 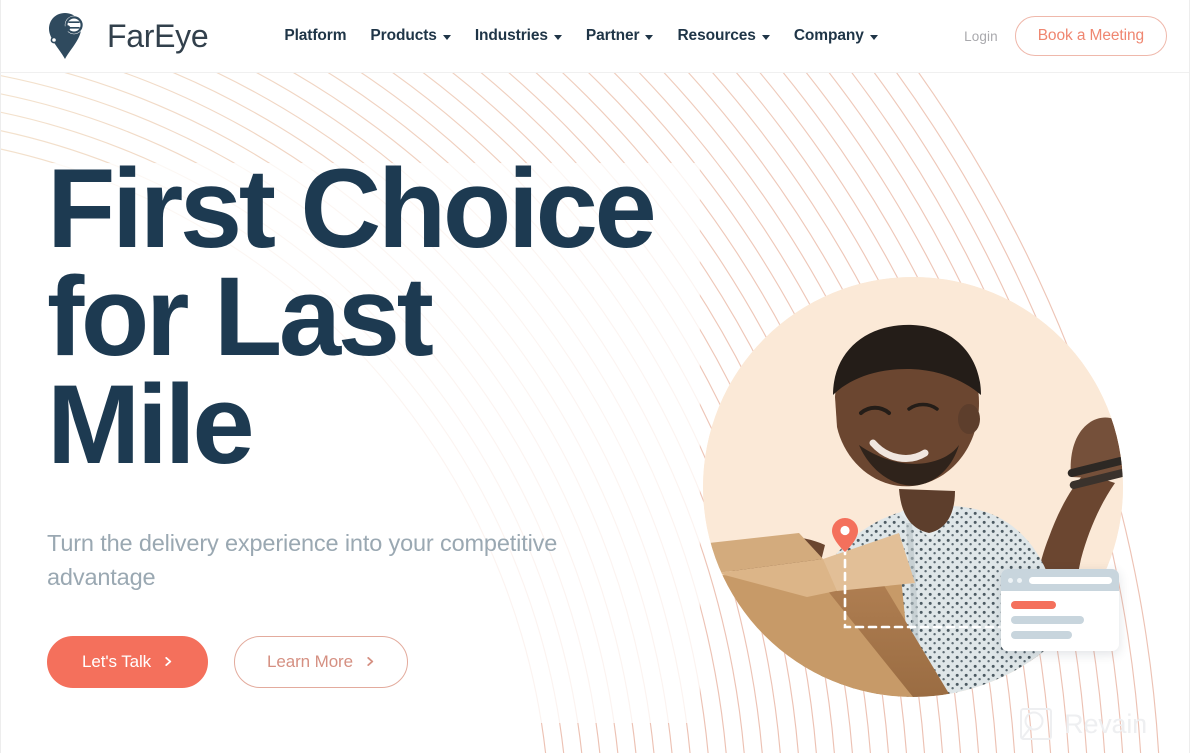 I want to click on revain-watermark: Revain, so click(x=1083, y=724).